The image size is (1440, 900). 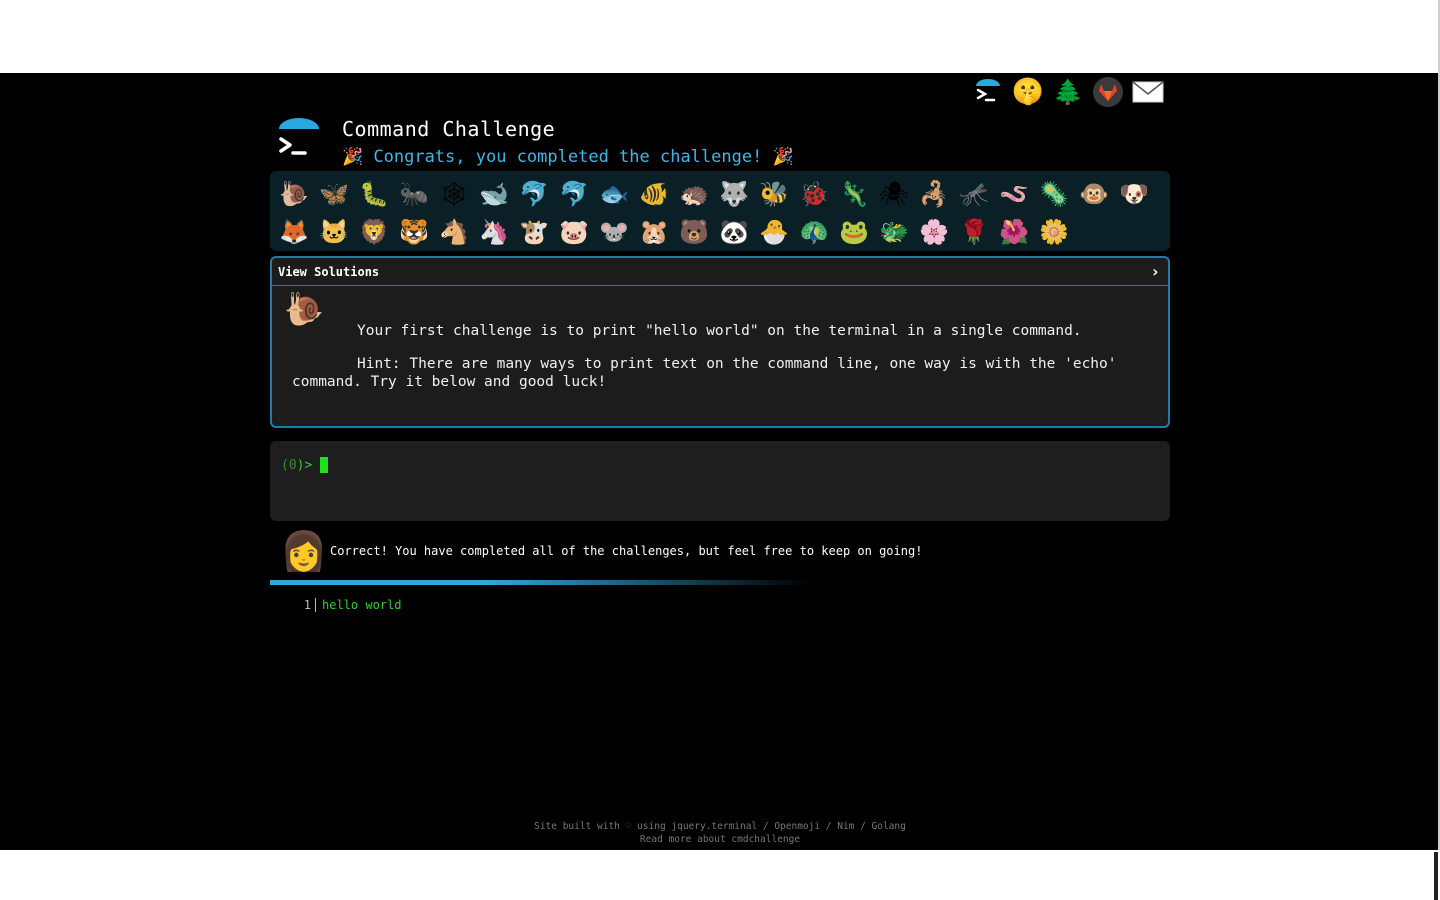 I want to click on challenge-animal-icon: 🐲, so click(x=894, y=232).